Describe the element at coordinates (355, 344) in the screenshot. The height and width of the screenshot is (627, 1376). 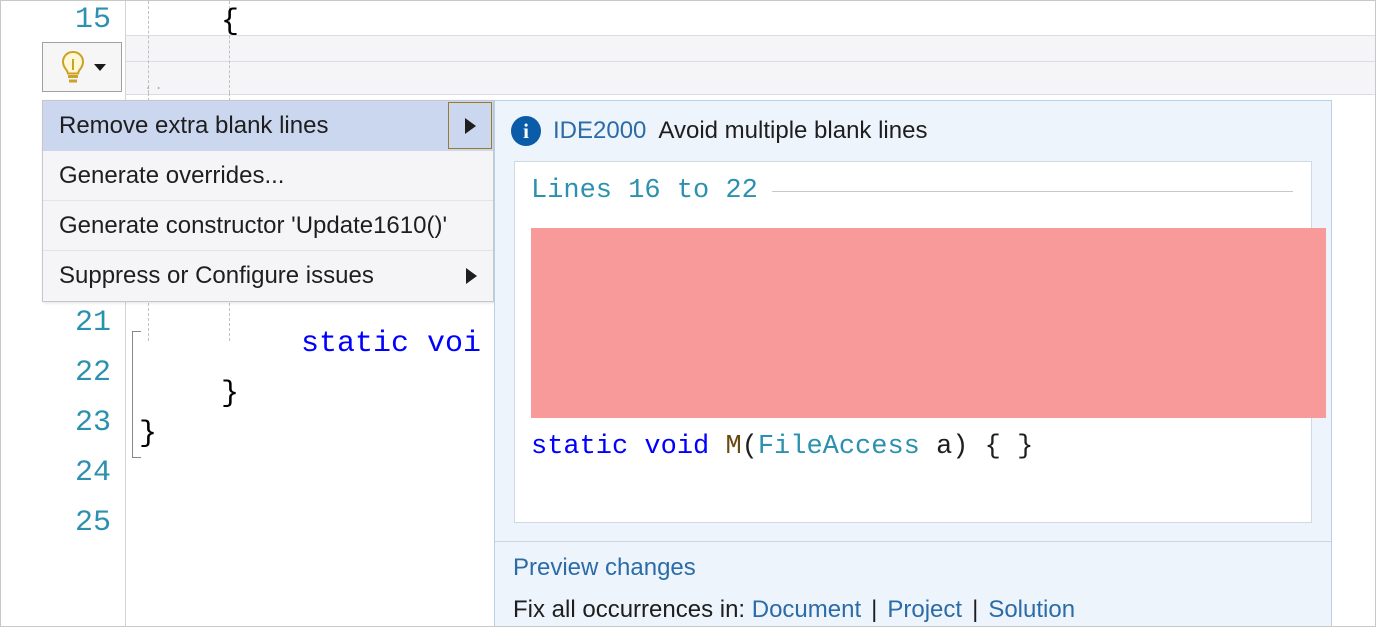
I see `keyword-static: static` at that location.